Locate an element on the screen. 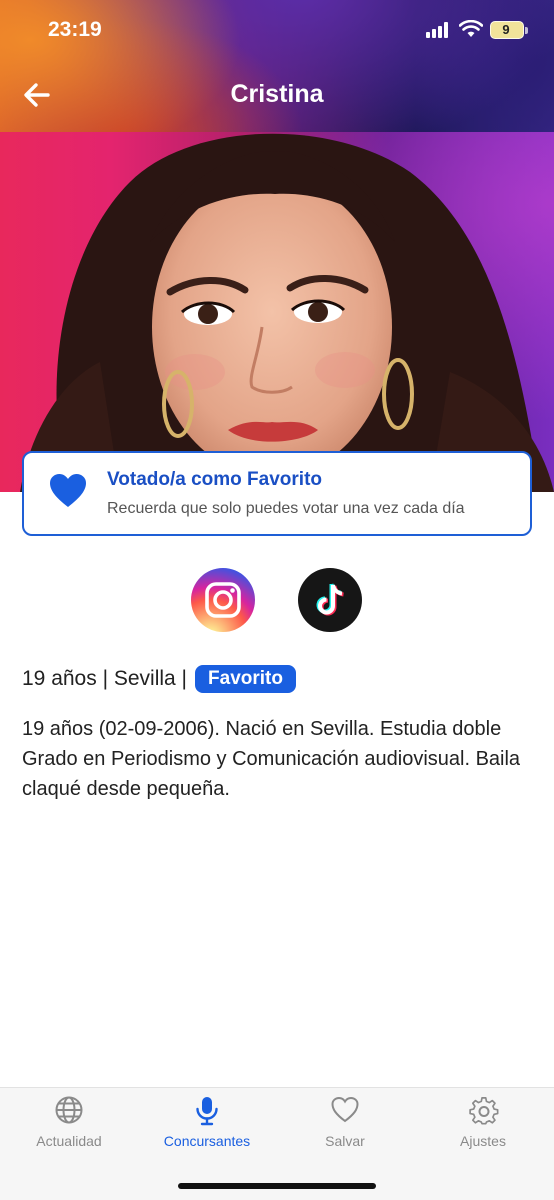 Image resolution: width=554 pixels, height=1200 pixels. battery-icon: 9 is located at coordinates (507, 30).